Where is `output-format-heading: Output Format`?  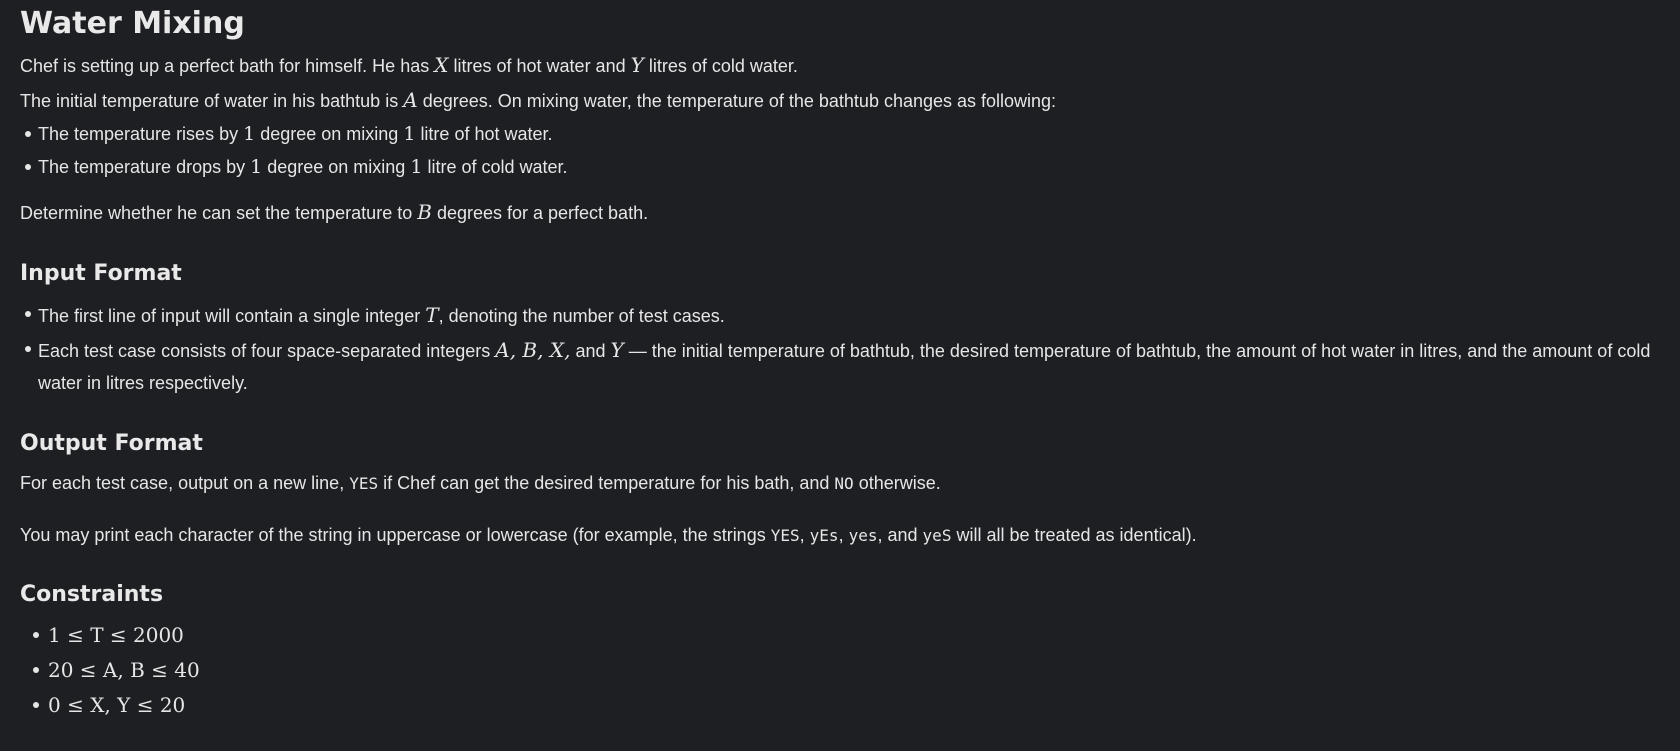 output-format-heading: Output Format is located at coordinates (111, 443).